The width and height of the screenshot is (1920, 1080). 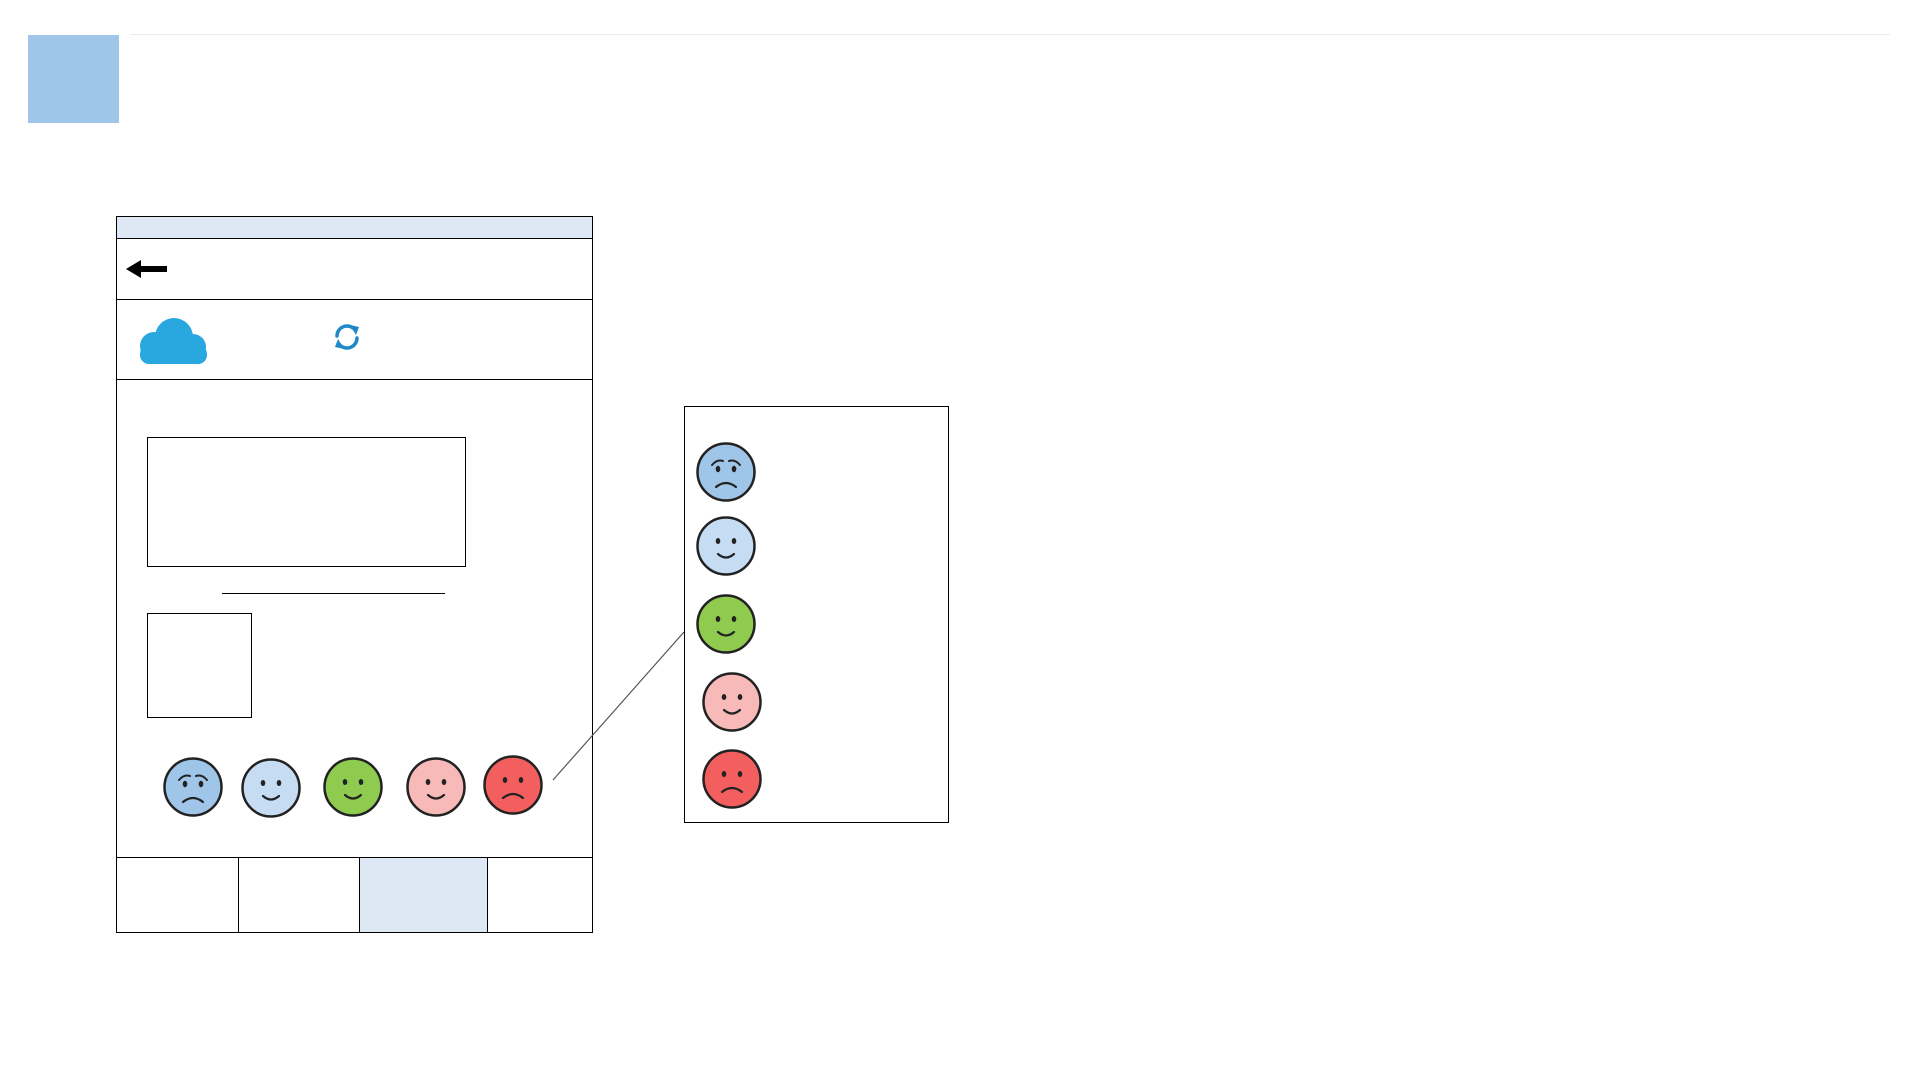 What do you see at coordinates (354, 379) in the screenshot?
I see `weather-divider` at bounding box center [354, 379].